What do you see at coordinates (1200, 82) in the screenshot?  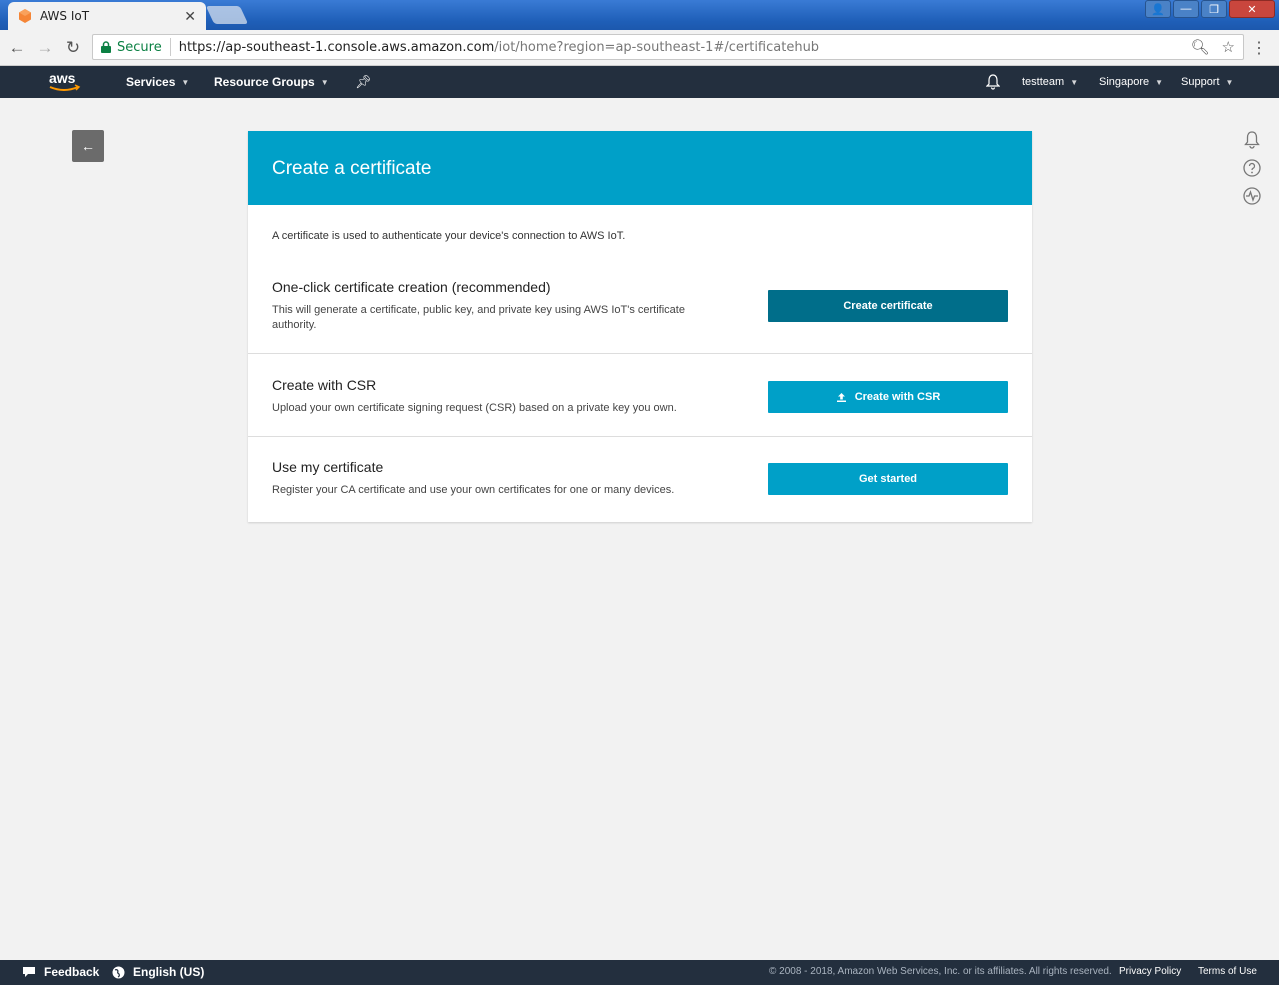 I see `support-label: Support` at bounding box center [1200, 82].